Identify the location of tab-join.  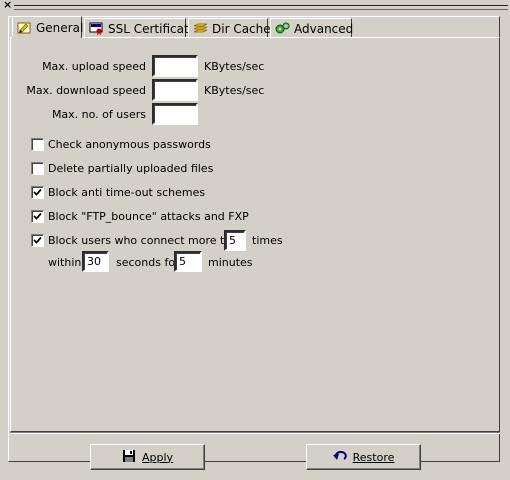
(46, 37).